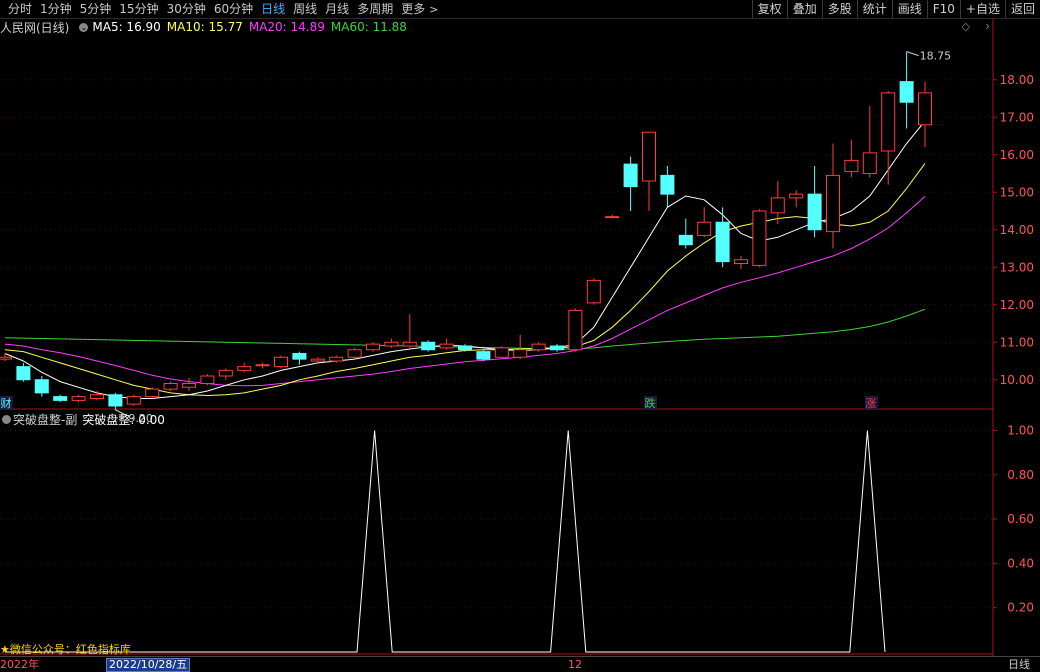 The image size is (1040, 672). What do you see at coordinates (1017, 192) in the screenshot?
I see `main-tick-label-5: 15.00` at bounding box center [1017, 192].